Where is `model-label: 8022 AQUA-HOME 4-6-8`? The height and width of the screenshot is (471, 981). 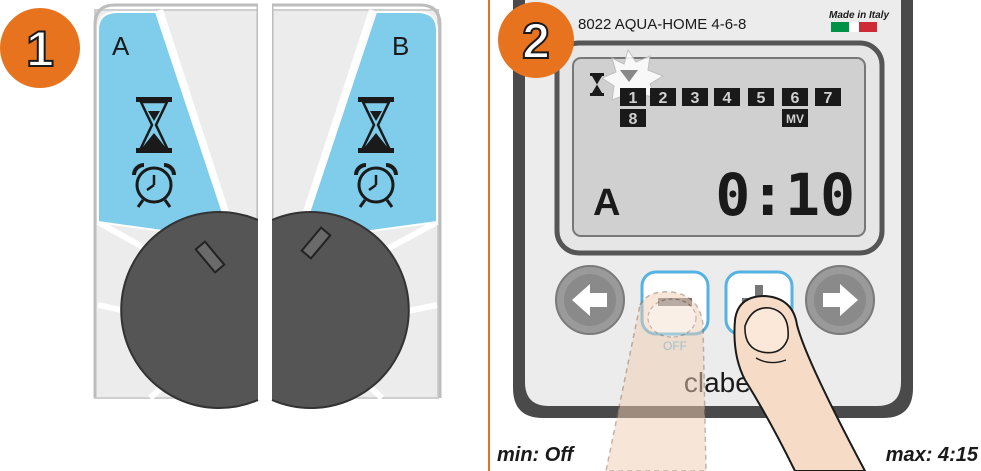 model-label: 8022 AQUA-HOME 4-6-8 is located at coordinates (662, 24).